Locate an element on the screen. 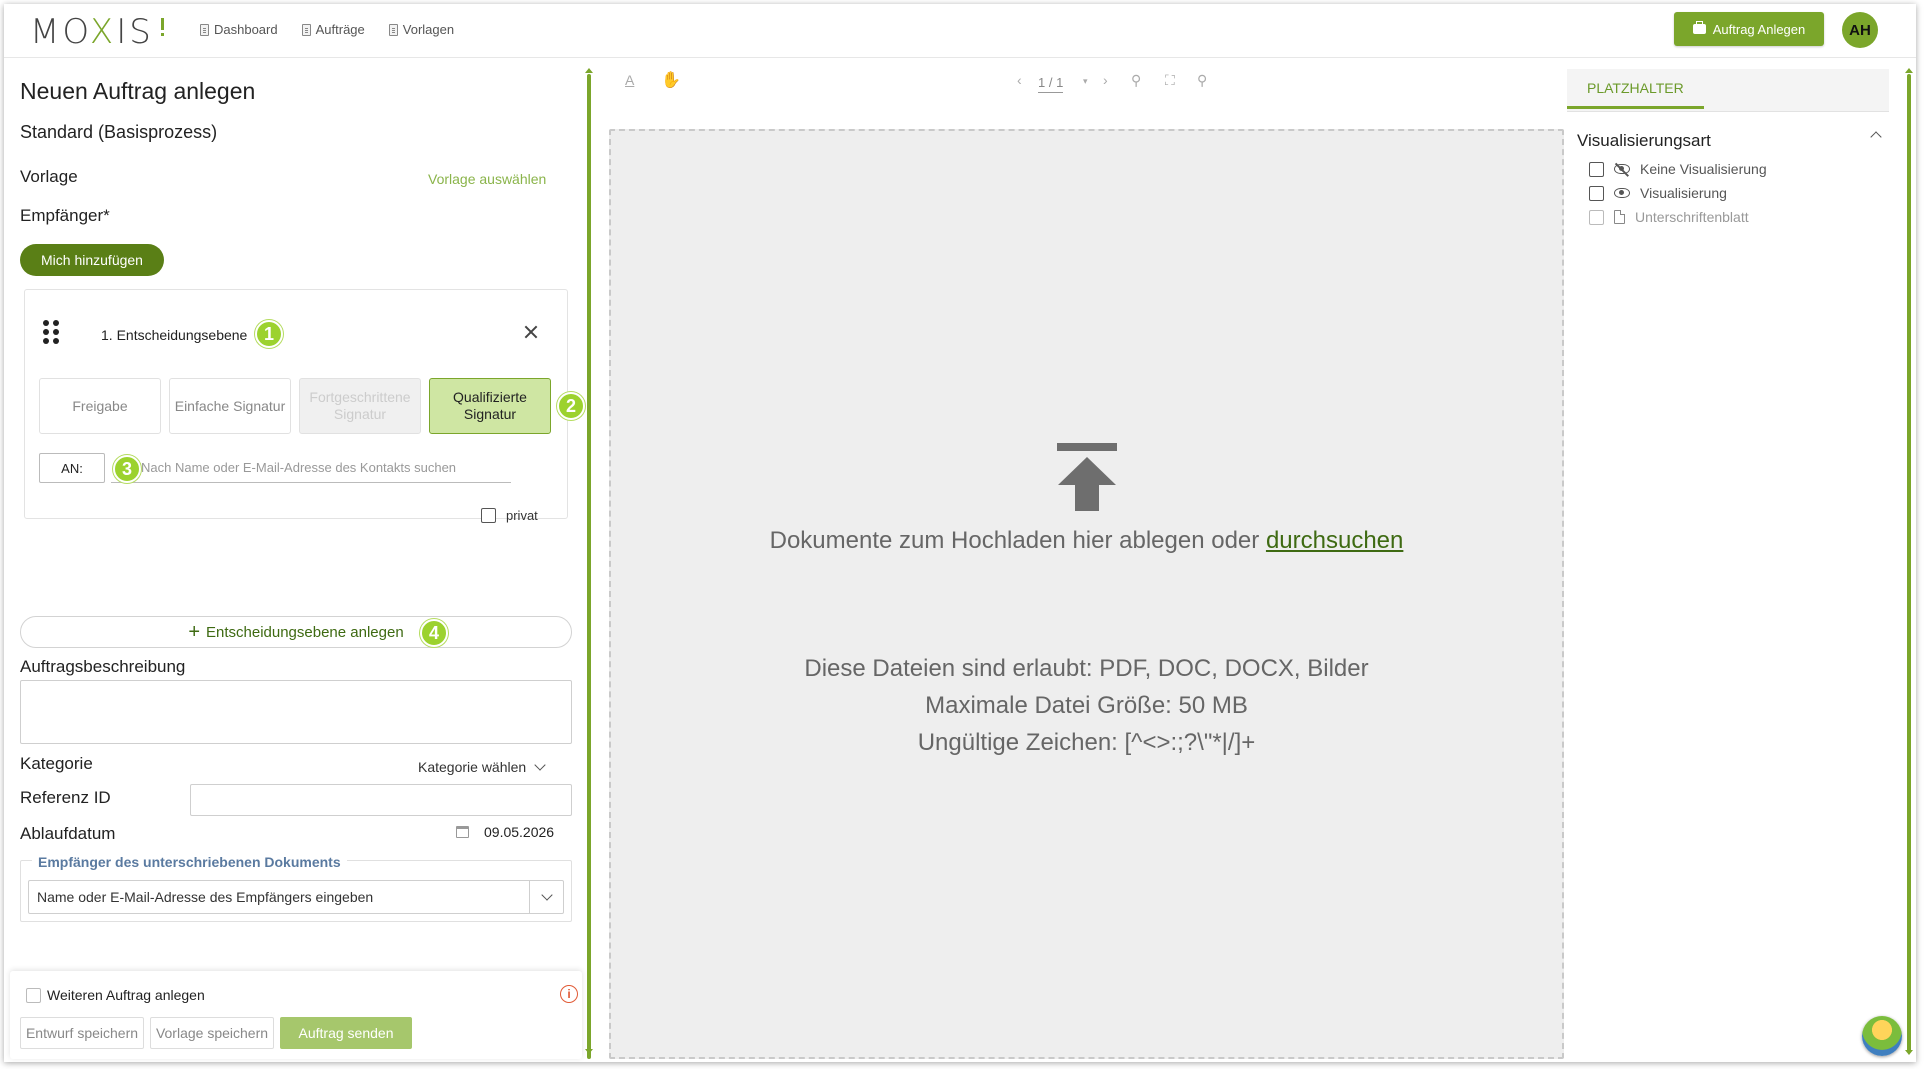  nav-dashboard: Dashboard is located at coordinates (239, 29).